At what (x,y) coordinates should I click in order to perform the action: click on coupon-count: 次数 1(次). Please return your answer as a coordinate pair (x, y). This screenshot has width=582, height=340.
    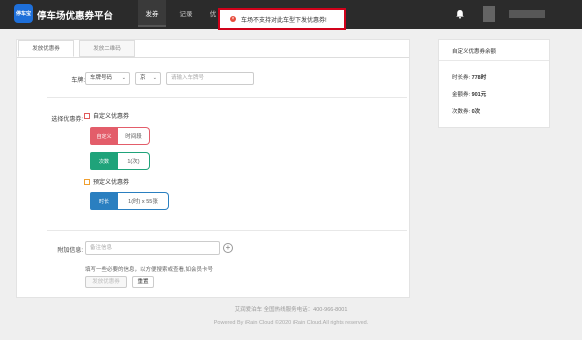
    Looking at the image, I should click on (120, 161).